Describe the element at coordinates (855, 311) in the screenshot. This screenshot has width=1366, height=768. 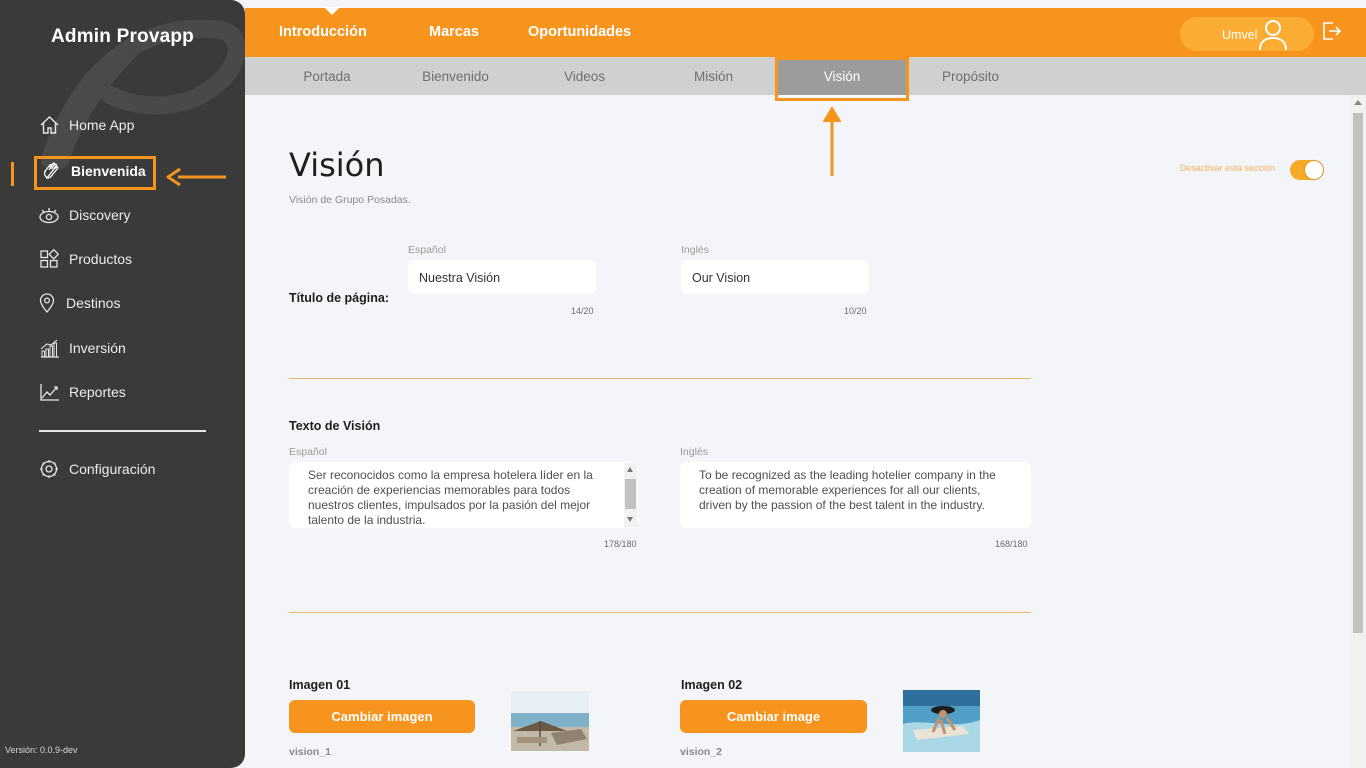
I see `char-counter: 10/20` at that location.